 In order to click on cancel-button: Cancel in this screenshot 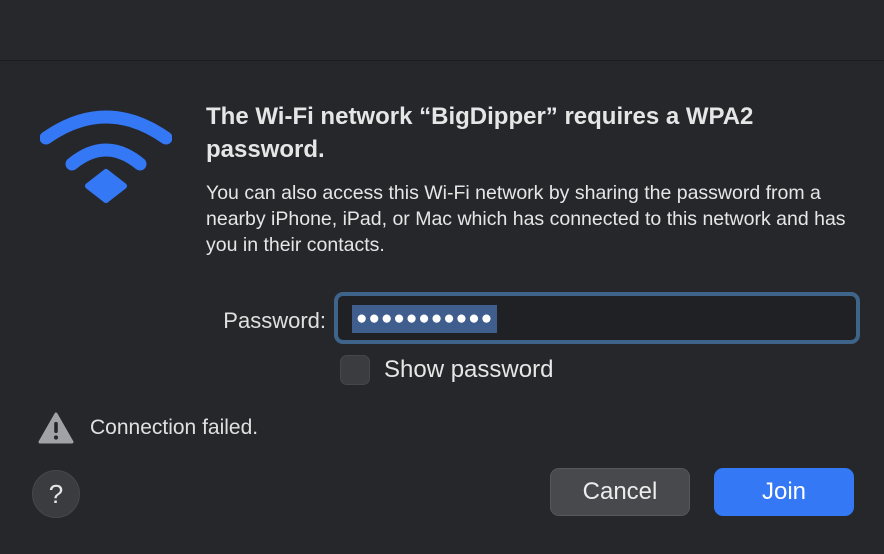, I will do `click(620, 492)`.